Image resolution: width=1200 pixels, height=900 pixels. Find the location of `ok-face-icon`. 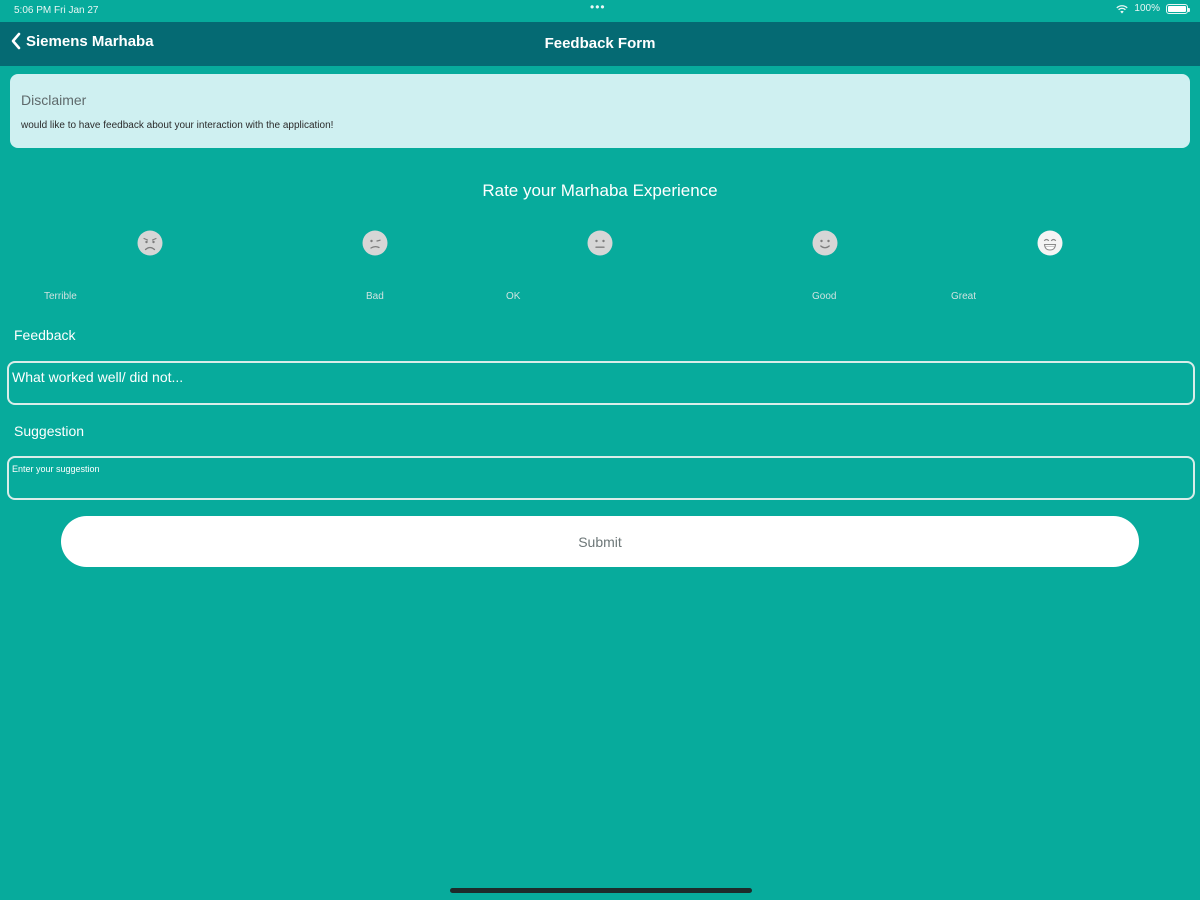

ok-face-icon is located at coordinates (600, 243).